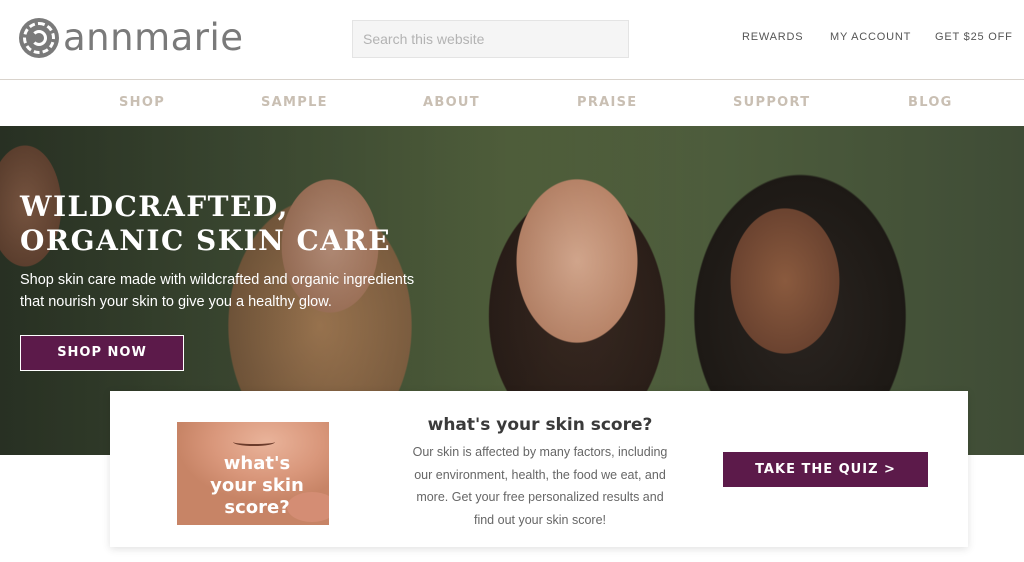  What do you see at coordinates (930, 102) in the screenshot?
I see `nav-item-blog: BLOG` at bounding box center [930, 102].